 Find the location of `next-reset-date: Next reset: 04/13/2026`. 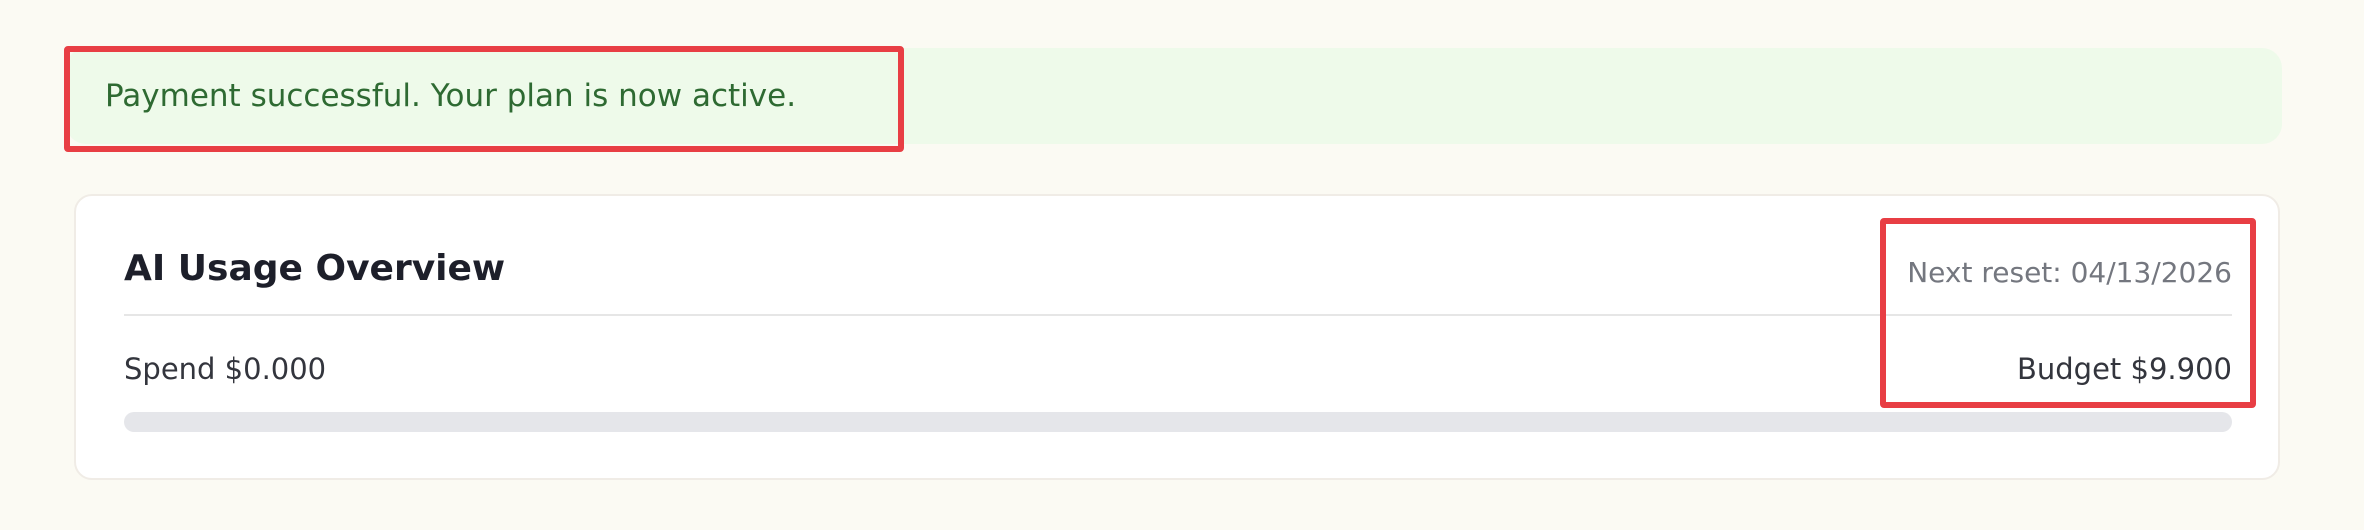

next-reset-date: Next reset: 04/13/2026 is located at coordinates (2069, 272).